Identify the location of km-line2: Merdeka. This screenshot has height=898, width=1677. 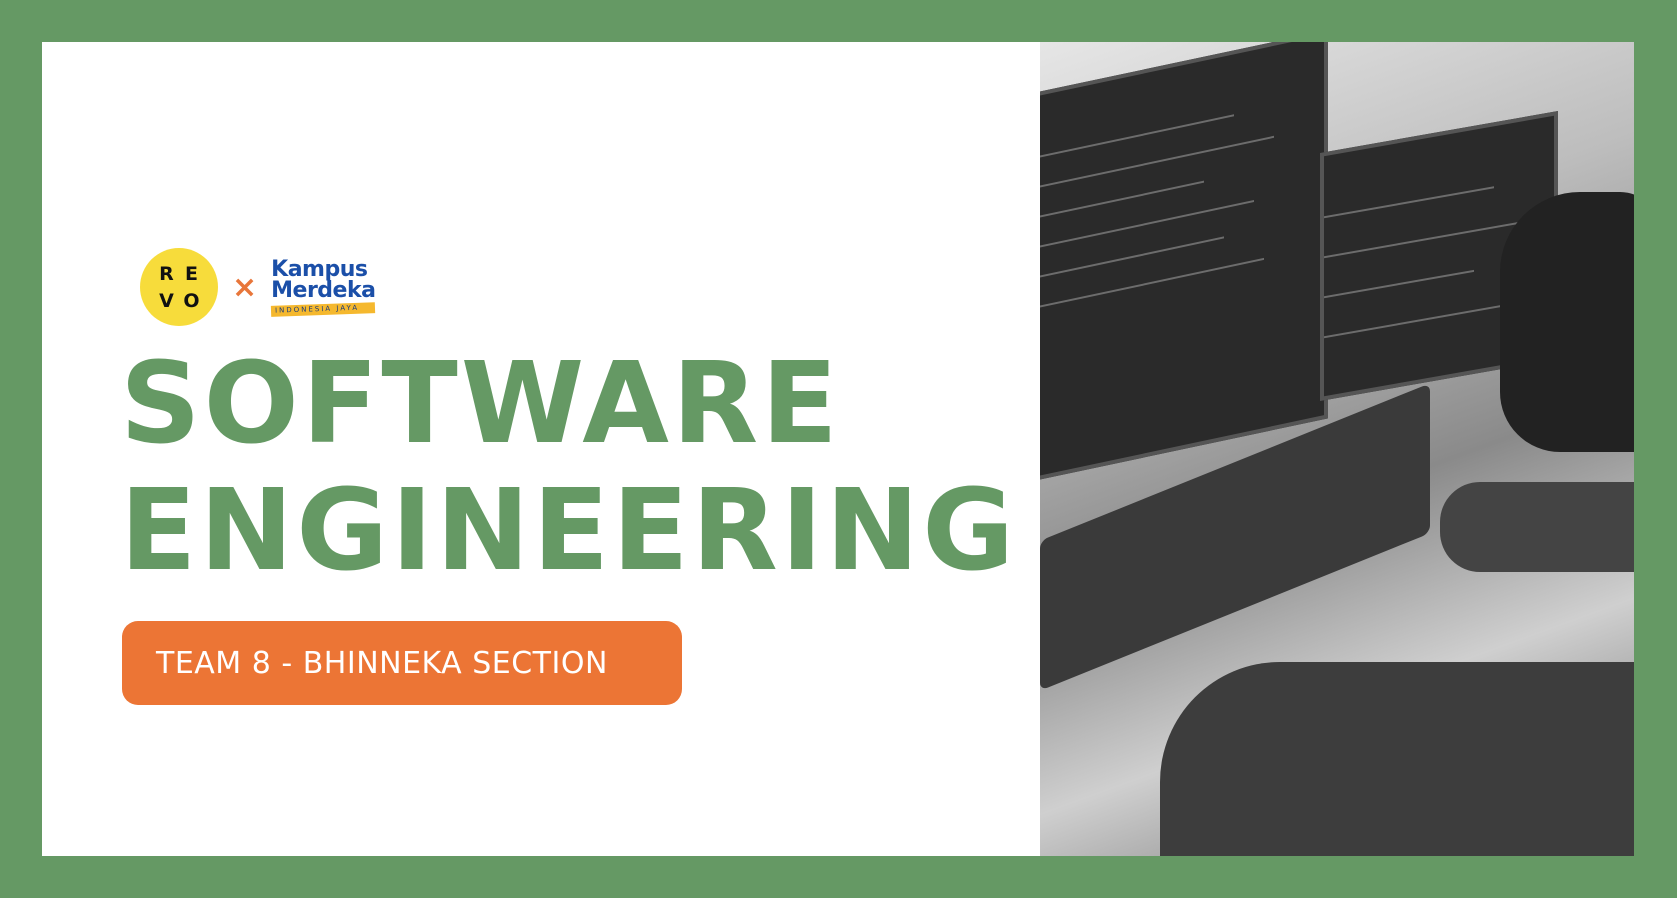
(323, 290).